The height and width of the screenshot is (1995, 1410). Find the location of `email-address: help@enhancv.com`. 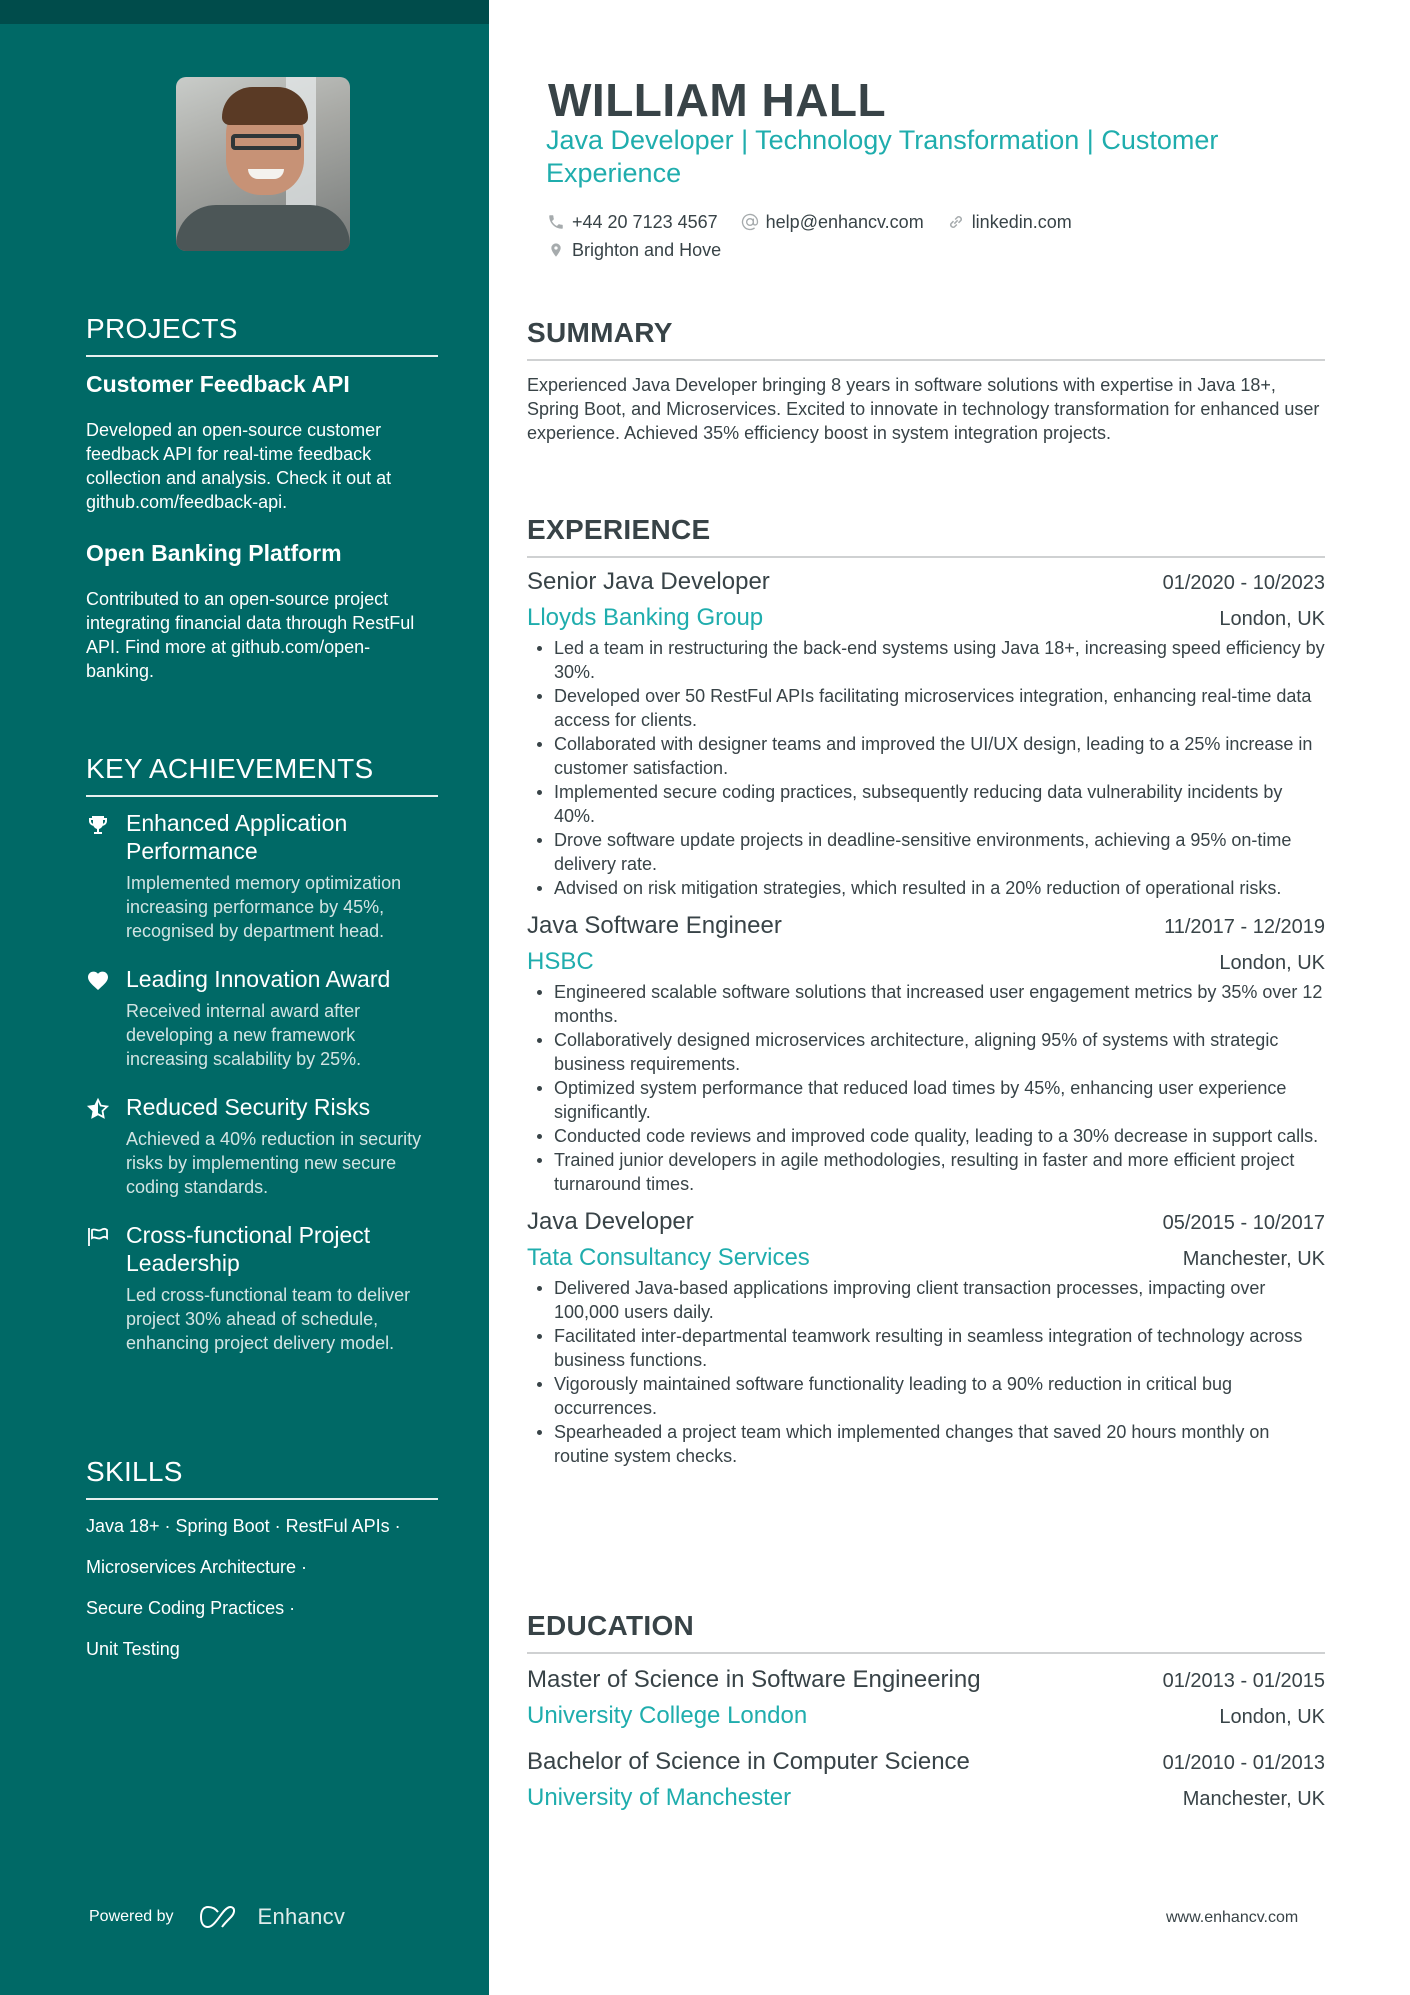

email-address: help@enhancv.com is located at coordinates (844, 221).